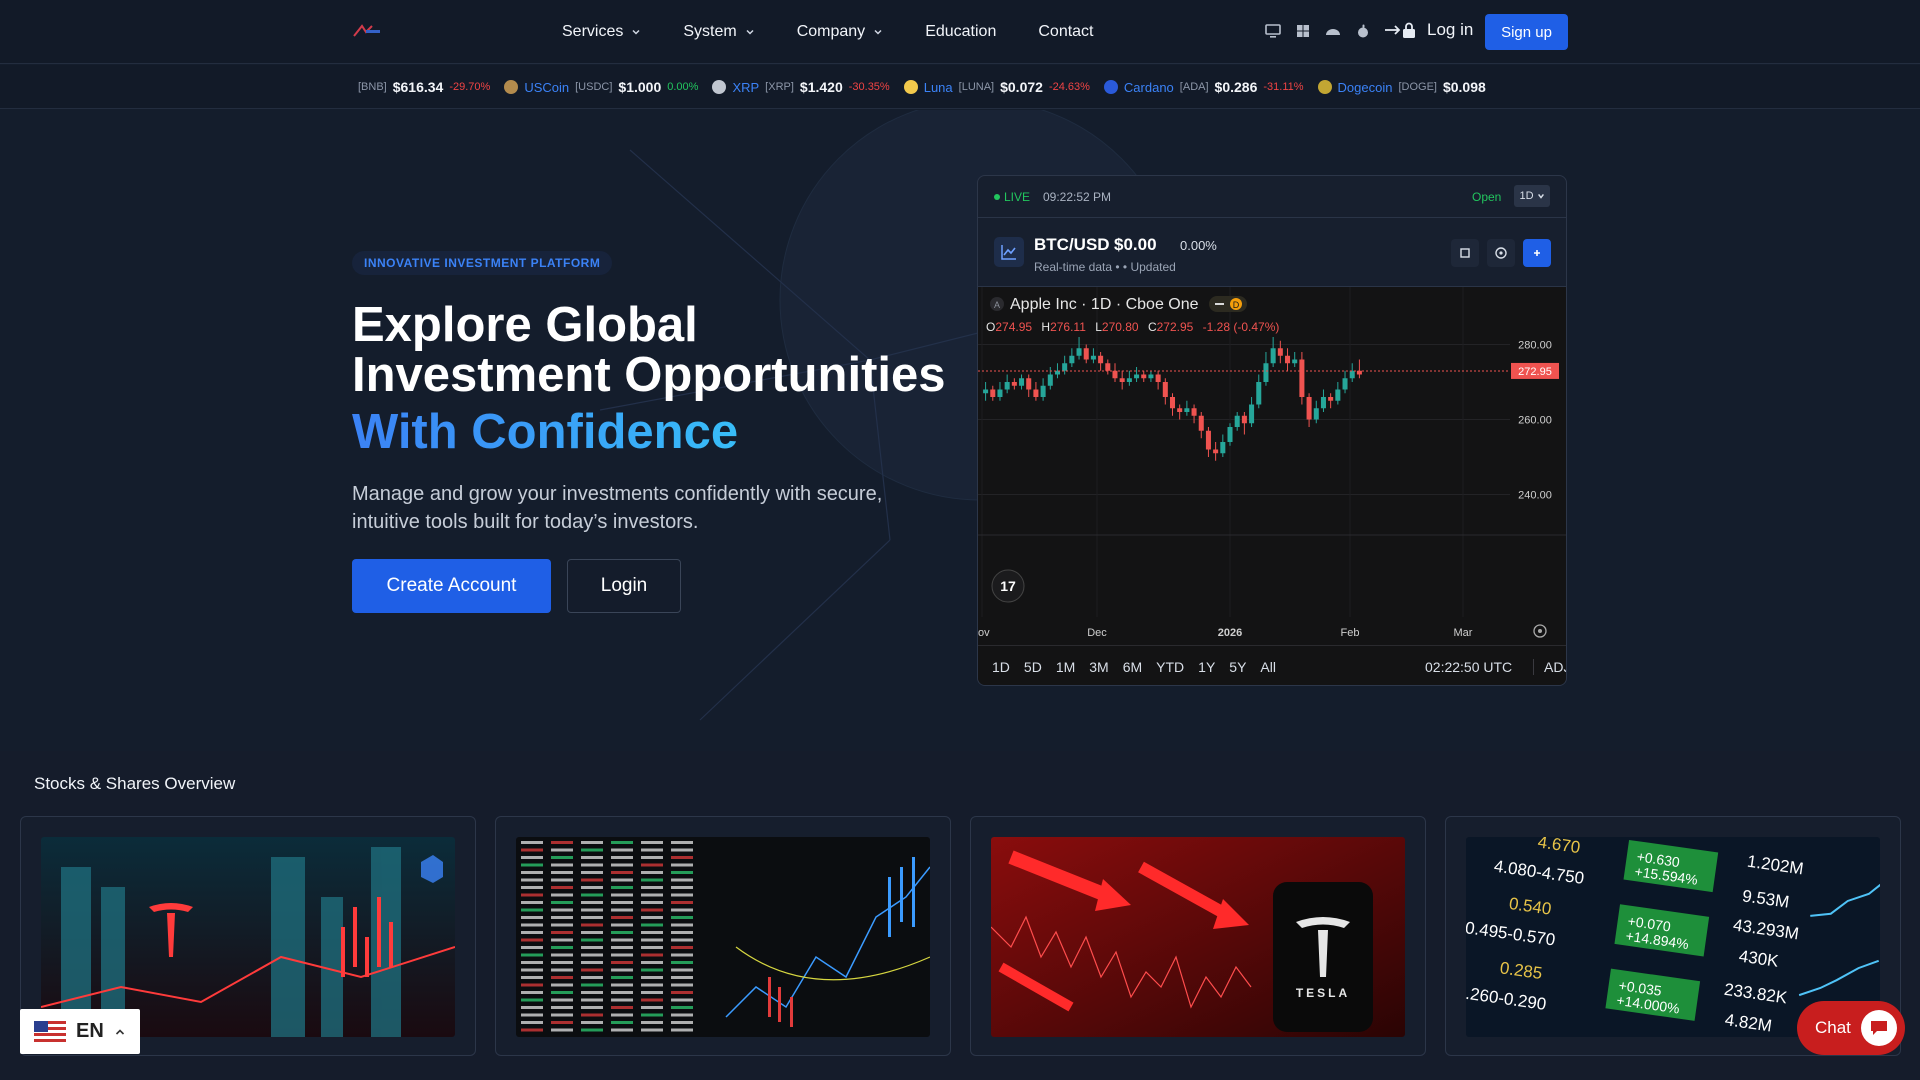 This screenshot has height=1080, width=1920. What do you see at coordinates (1069, 87) in the screenshot?
I see `ticker-change: -24.63%` at bounding box center [1069, 87].